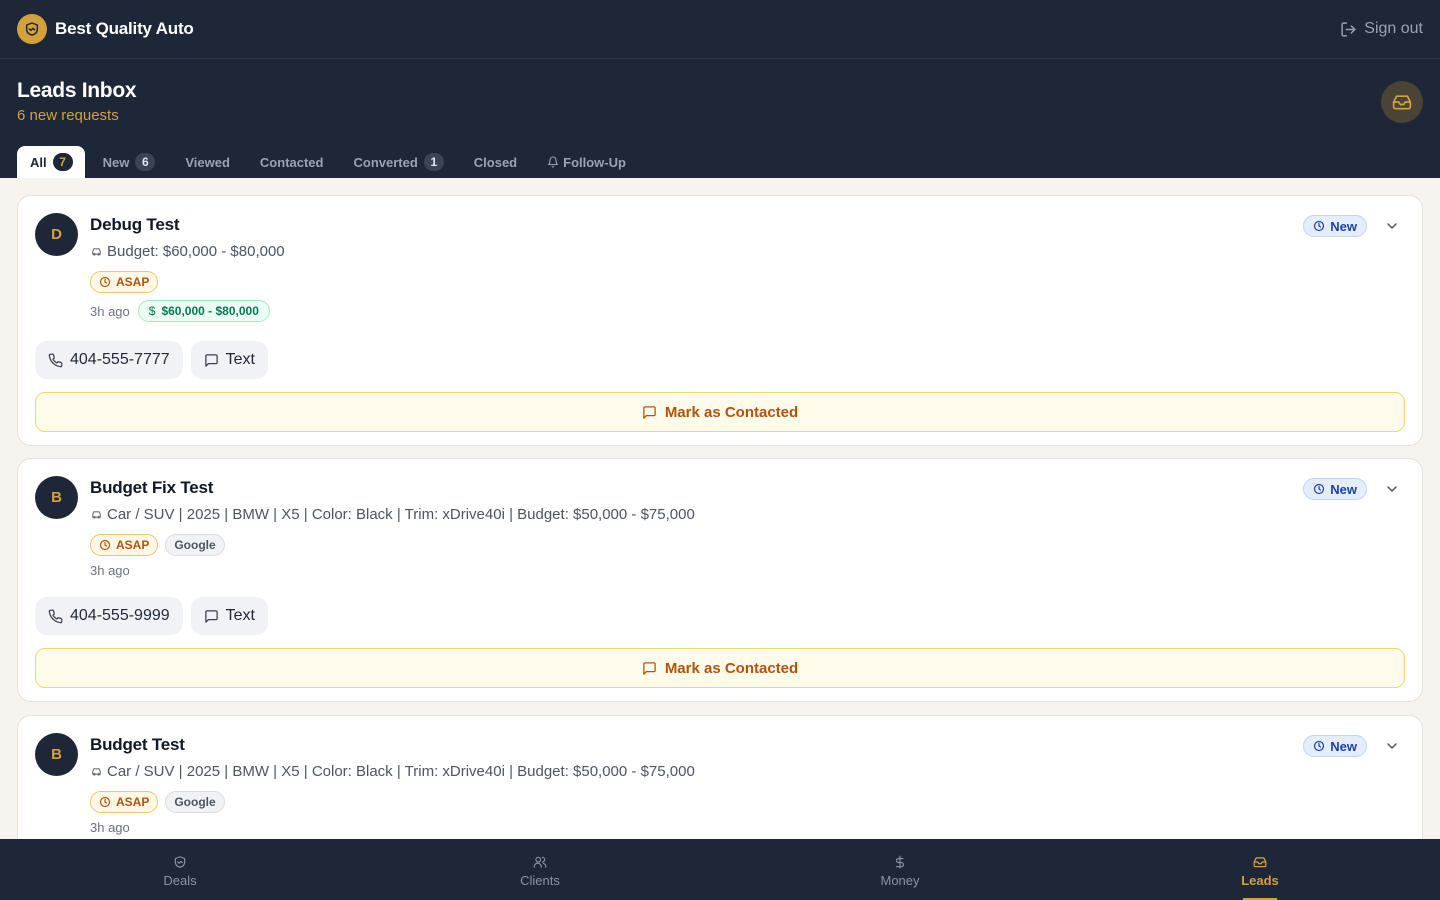 The height and width of the screenshot is (900, 1440). I want to click on lead-name: Budget Fix Test, so click(152, 487).